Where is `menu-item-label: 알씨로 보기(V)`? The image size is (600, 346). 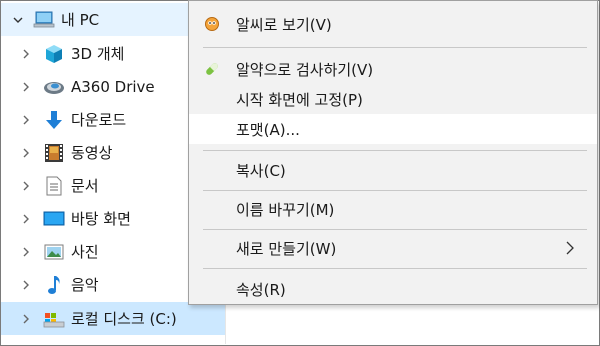 menu-item-label: 알씨로 보기(V) is located at coordinates (284, 24).